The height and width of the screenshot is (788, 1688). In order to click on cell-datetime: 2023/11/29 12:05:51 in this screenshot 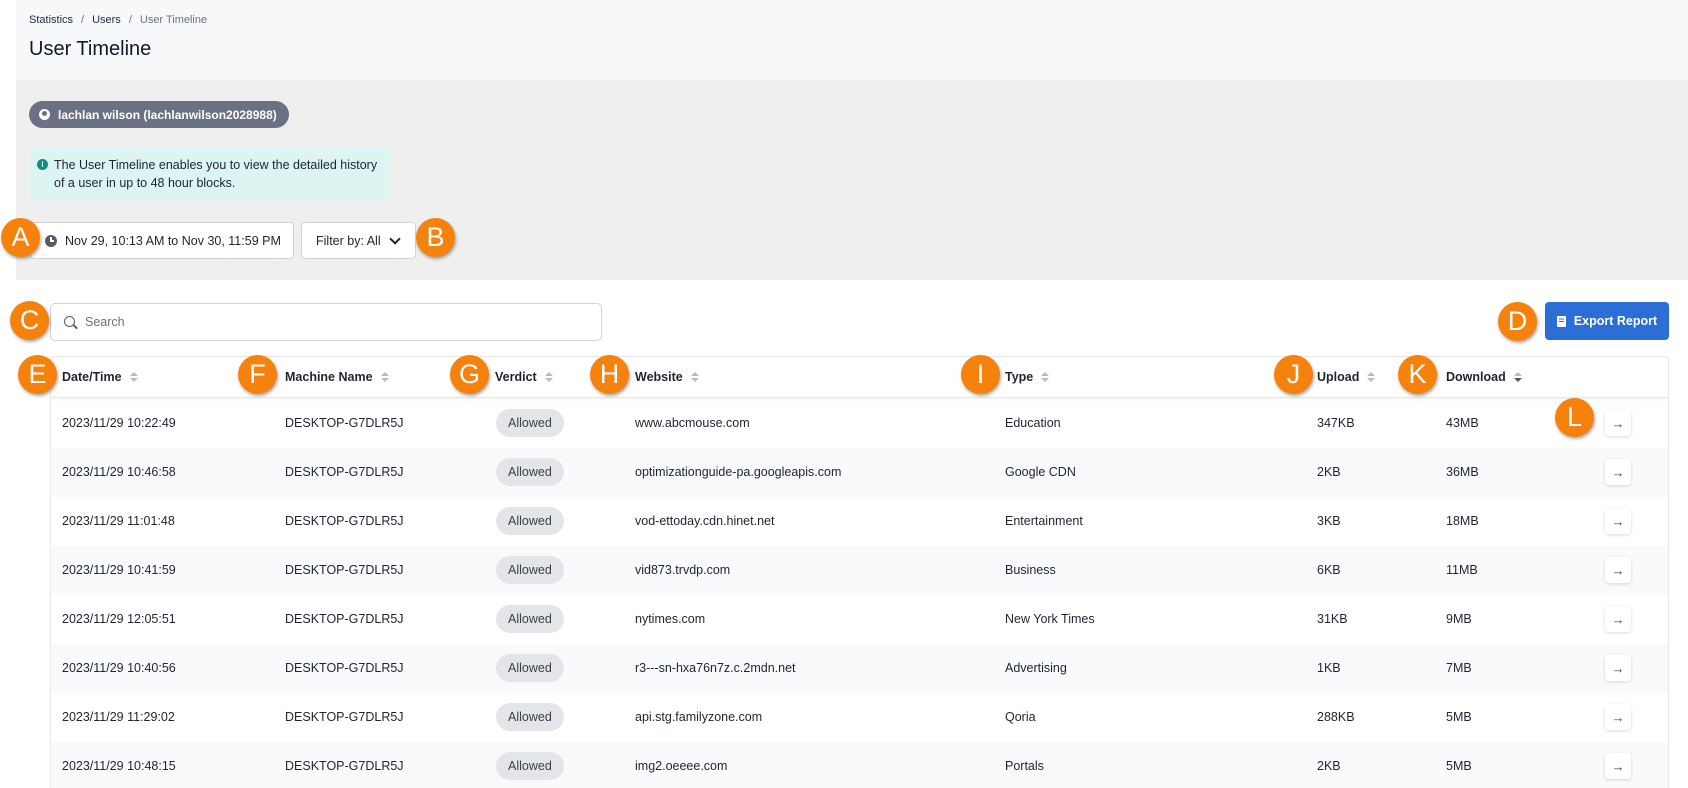, I will do `click(119, 619)`.